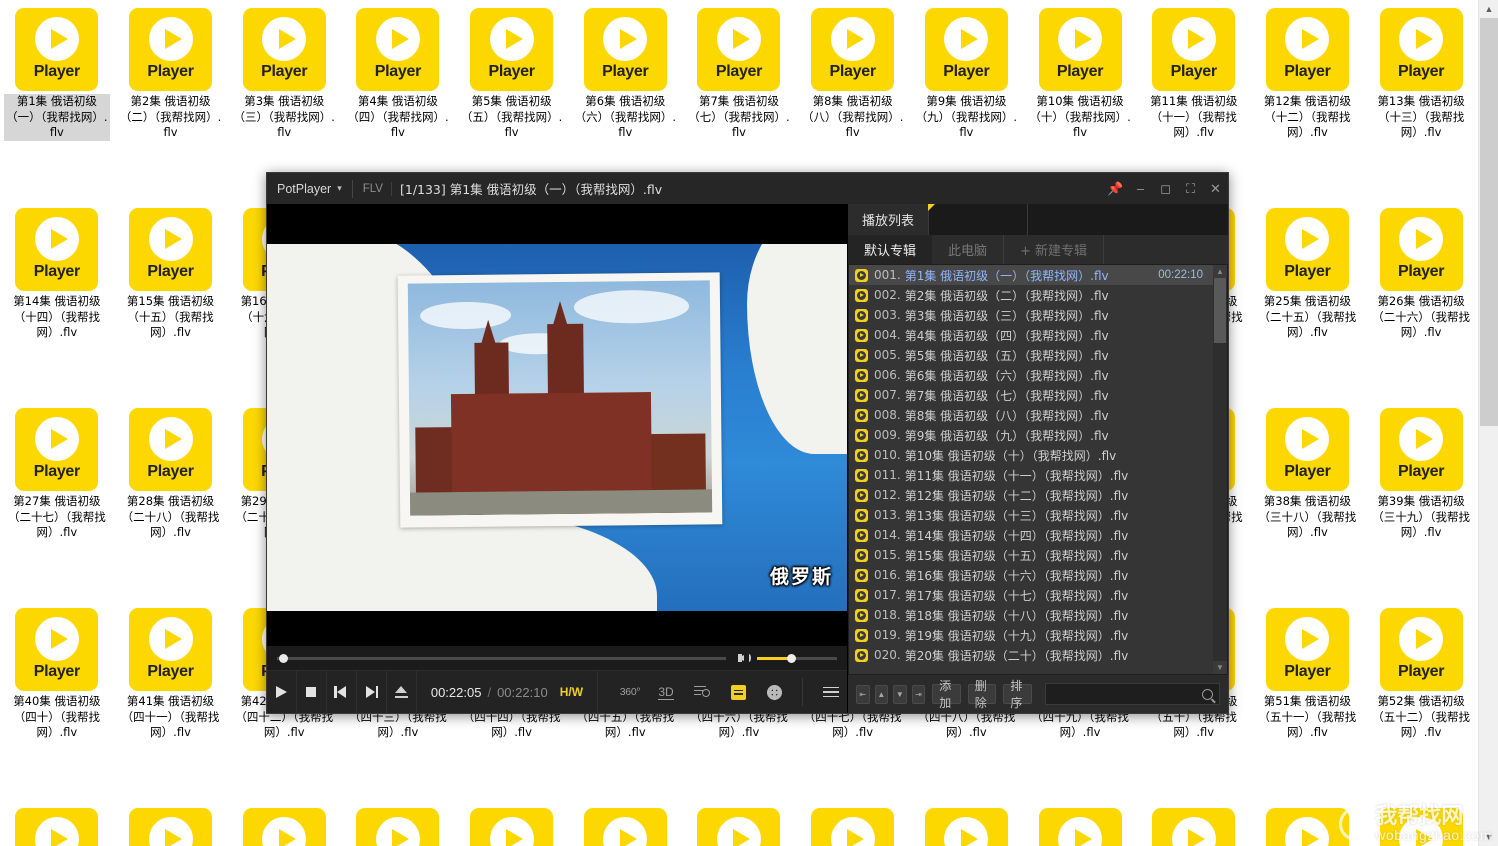 The width and height of the screenshot is (1498, 846). I want to click on file-item: Player第59集 俄语初级（五十九）（我帮找网）.flv, so click(739, 823).